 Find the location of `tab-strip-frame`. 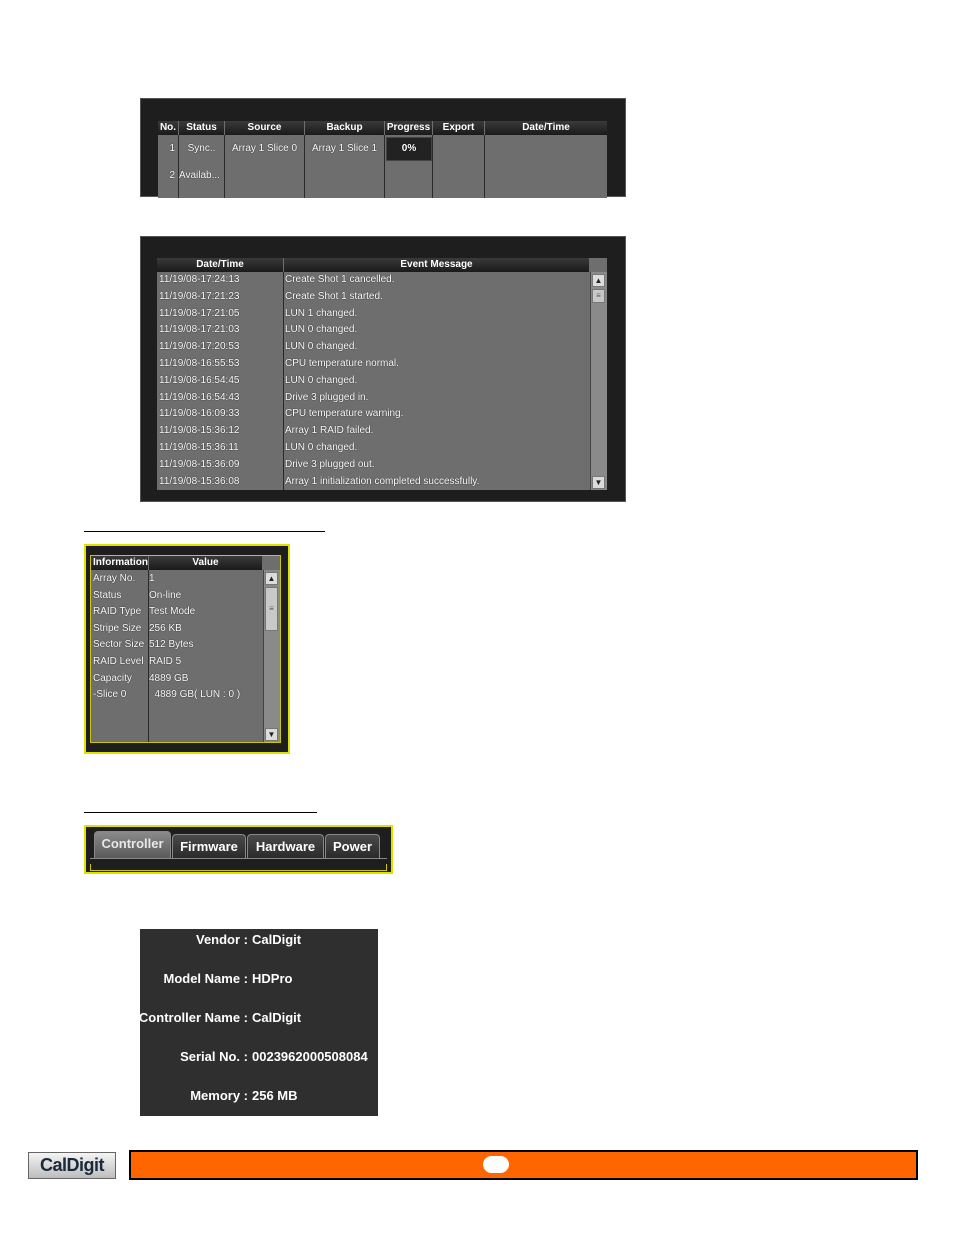

tab-strip-frame is located at coordinates (238, 867).